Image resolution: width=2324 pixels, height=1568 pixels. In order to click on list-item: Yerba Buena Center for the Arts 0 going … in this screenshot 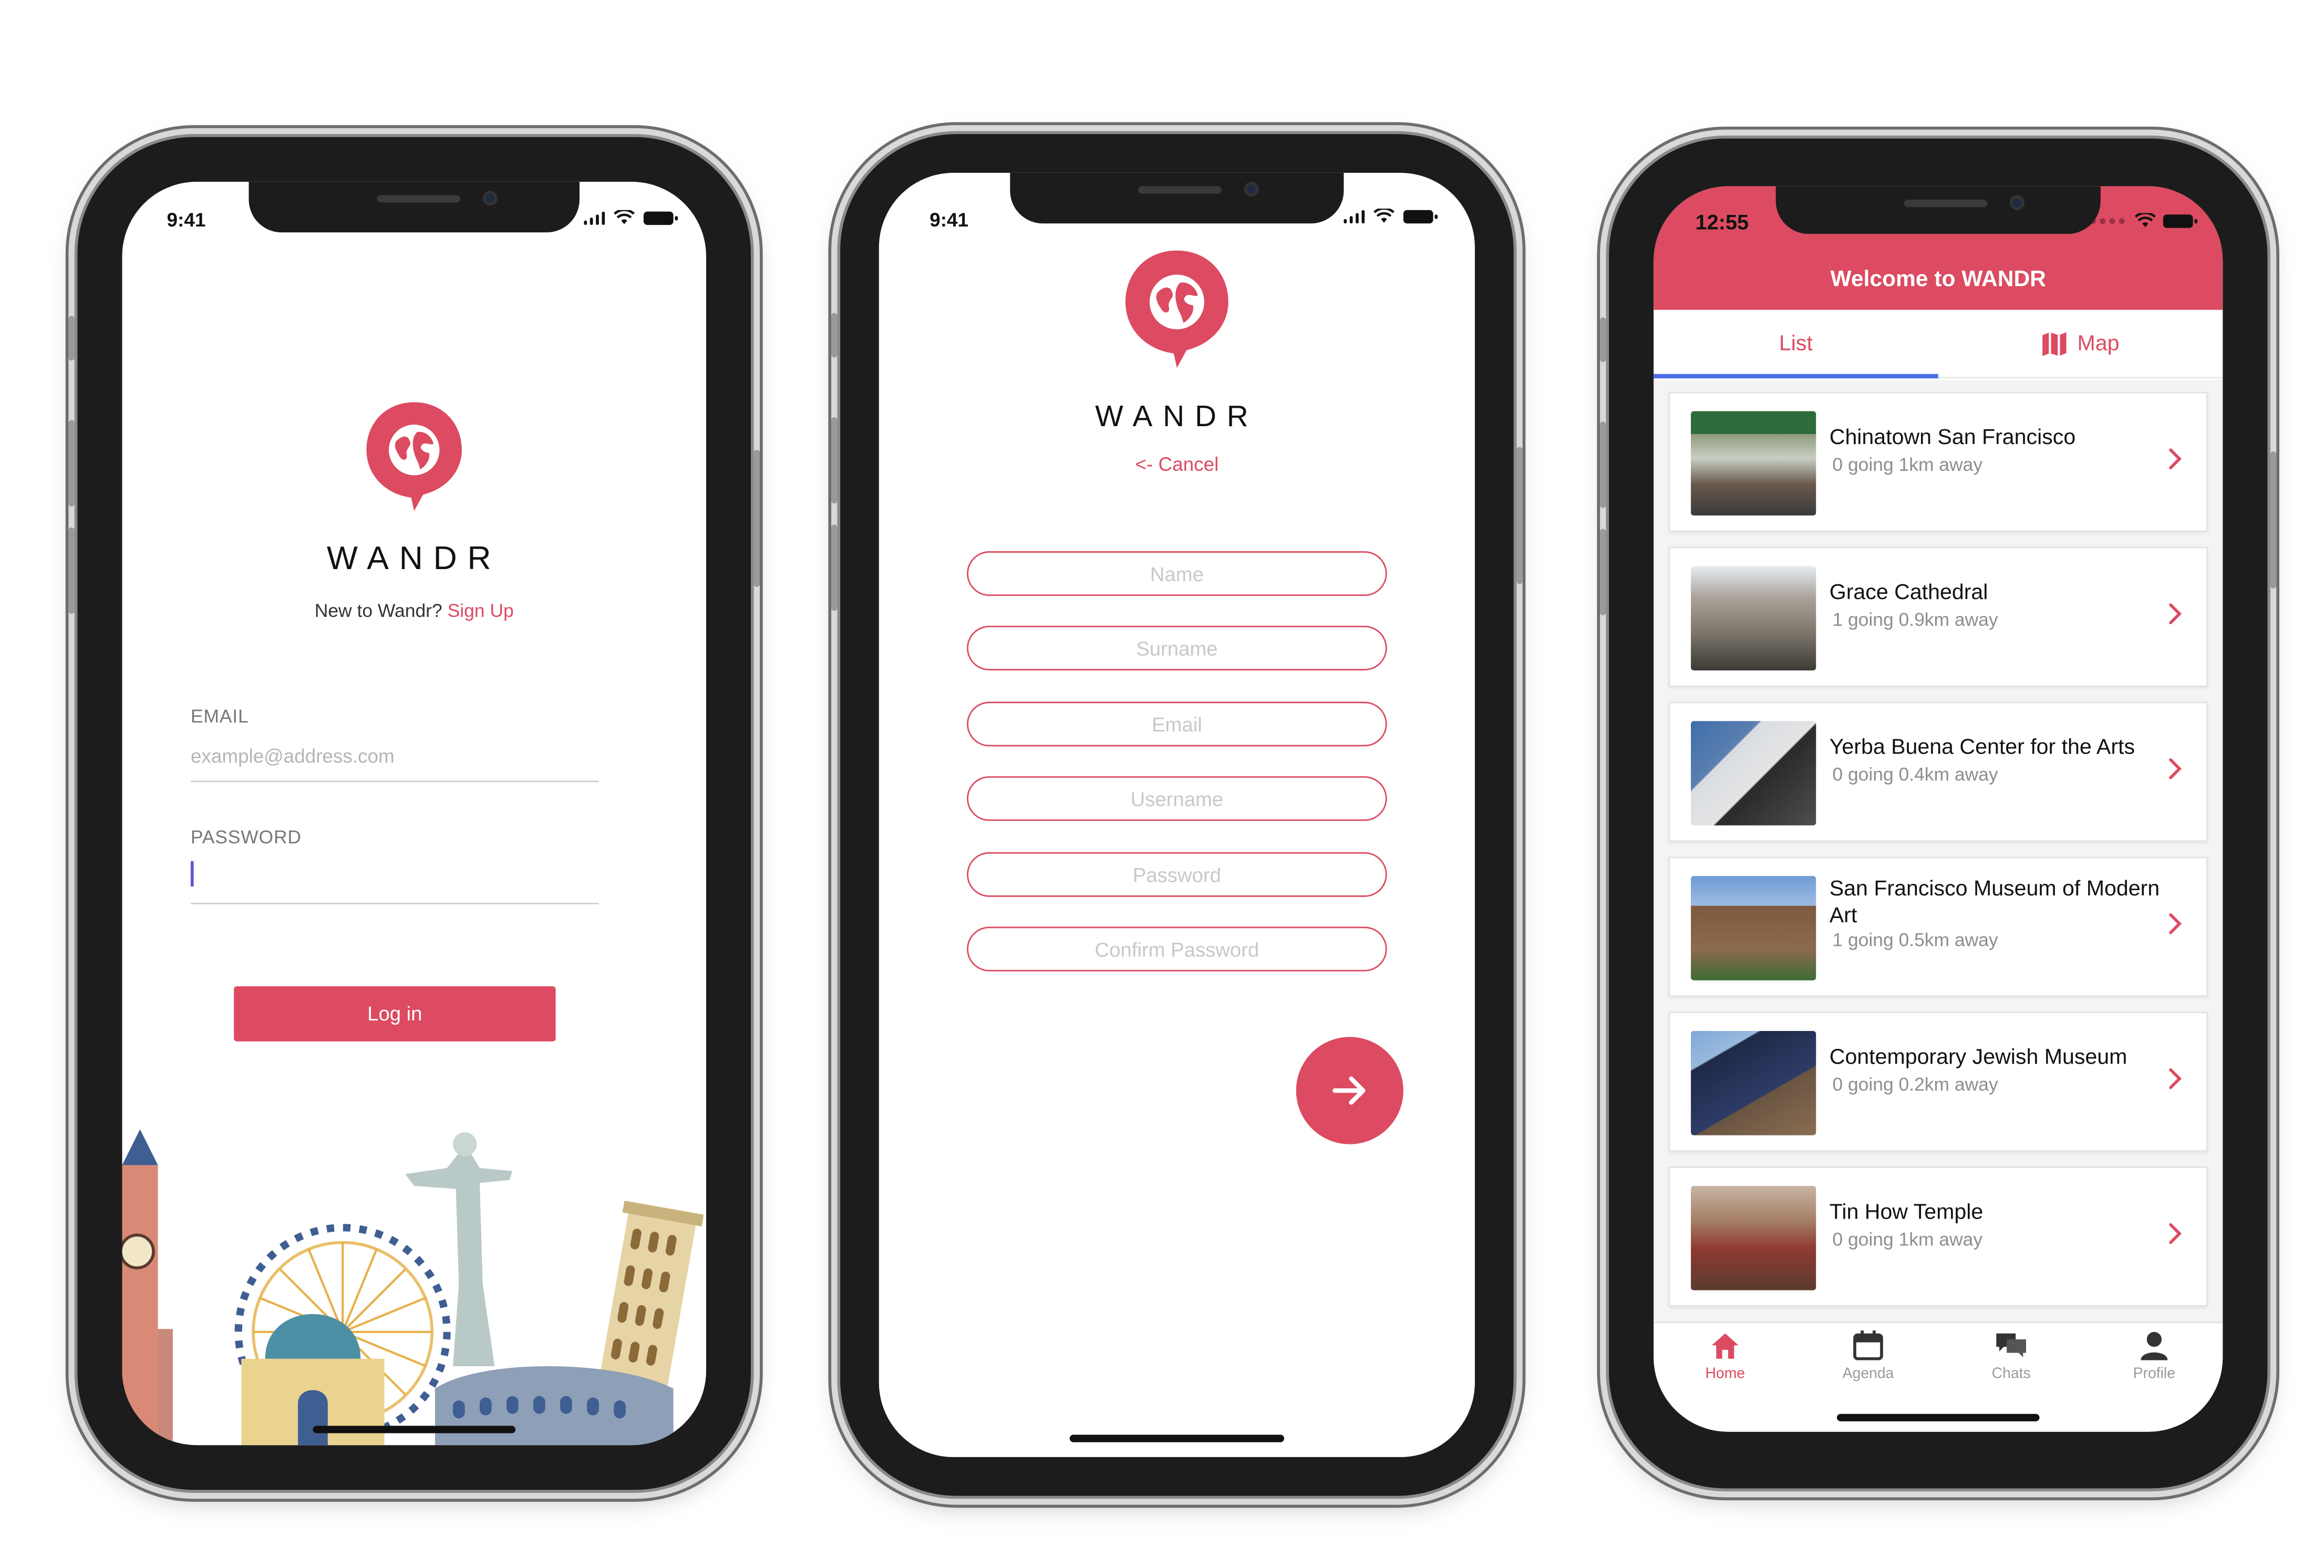, I will do `click(1938, 772)`.